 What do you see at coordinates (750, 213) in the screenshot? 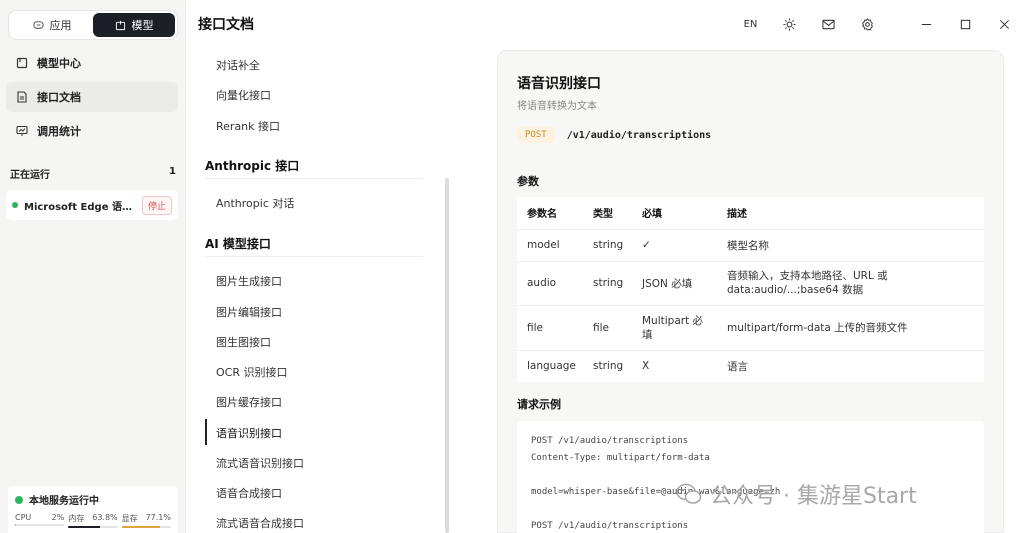
I see `table-header-row: 参数名 类型 必填 描述` at bounding box center [750, 213].